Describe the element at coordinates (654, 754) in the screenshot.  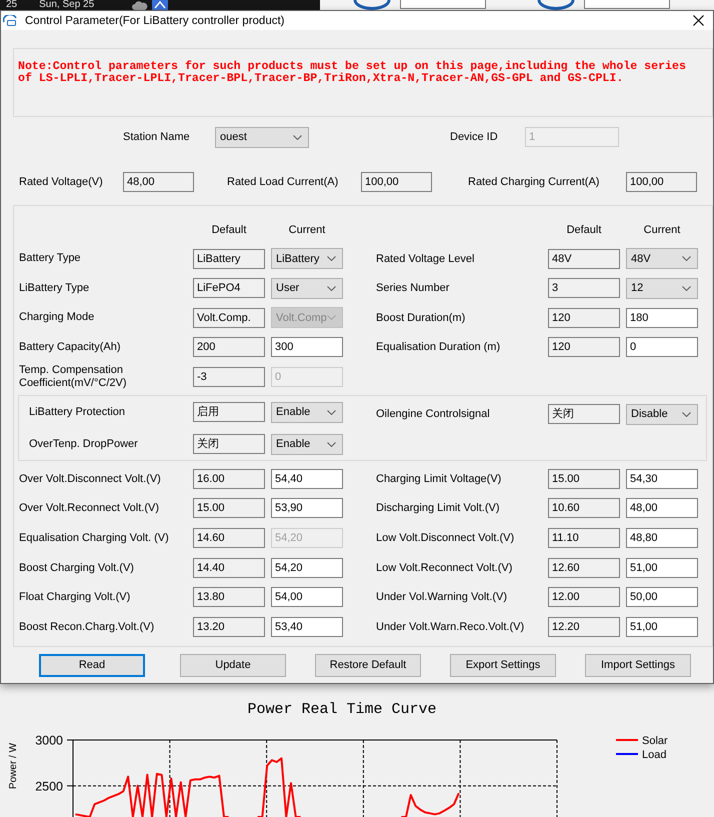
I see `legend-label: Load` at that location.